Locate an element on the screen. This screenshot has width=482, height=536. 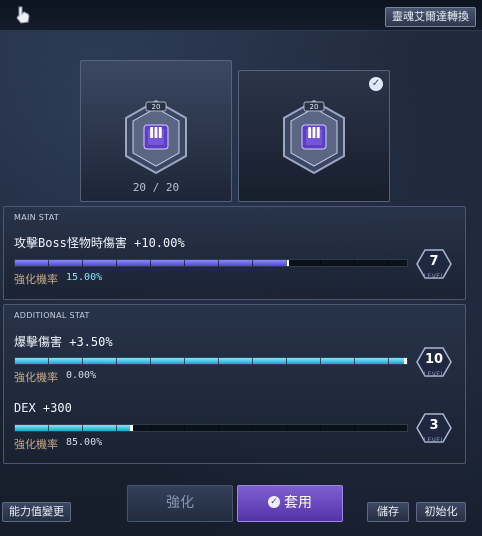
hand-cursor-icon is located at coordinates (23, 15).